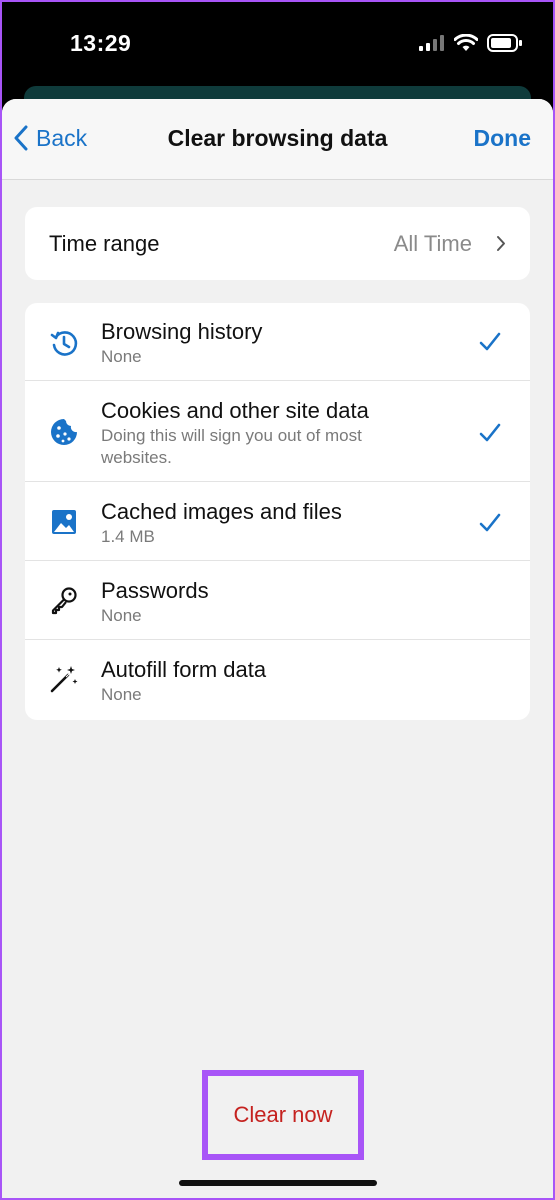  Describe the element at coordinates (466, 42) in the screenshot. I see `wifi-icon` at that location.